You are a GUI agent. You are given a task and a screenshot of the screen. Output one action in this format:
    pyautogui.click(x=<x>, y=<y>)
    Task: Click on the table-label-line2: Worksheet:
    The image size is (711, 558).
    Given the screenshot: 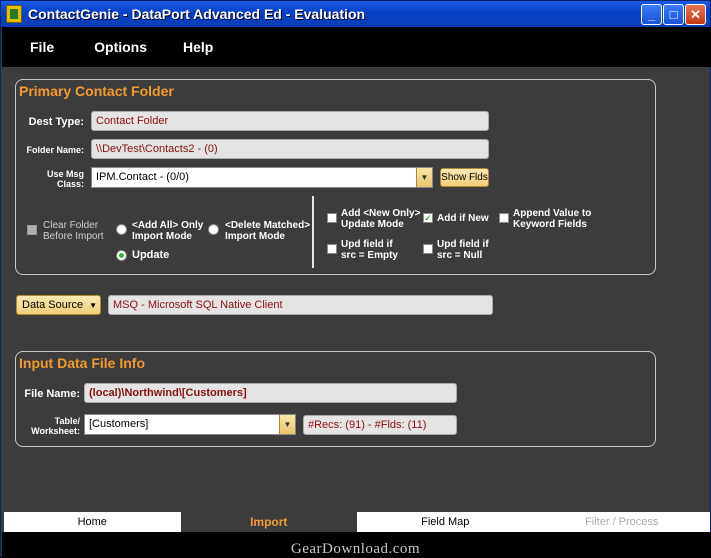 What is the action you would take?
    pyautogui.click(x=55, y=431)
    